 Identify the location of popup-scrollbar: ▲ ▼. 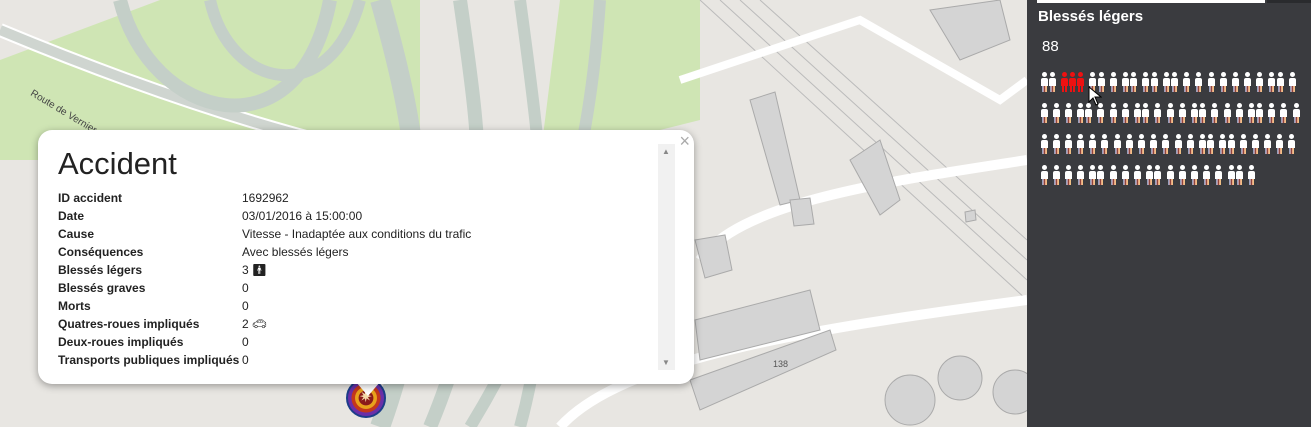
(666, 257).